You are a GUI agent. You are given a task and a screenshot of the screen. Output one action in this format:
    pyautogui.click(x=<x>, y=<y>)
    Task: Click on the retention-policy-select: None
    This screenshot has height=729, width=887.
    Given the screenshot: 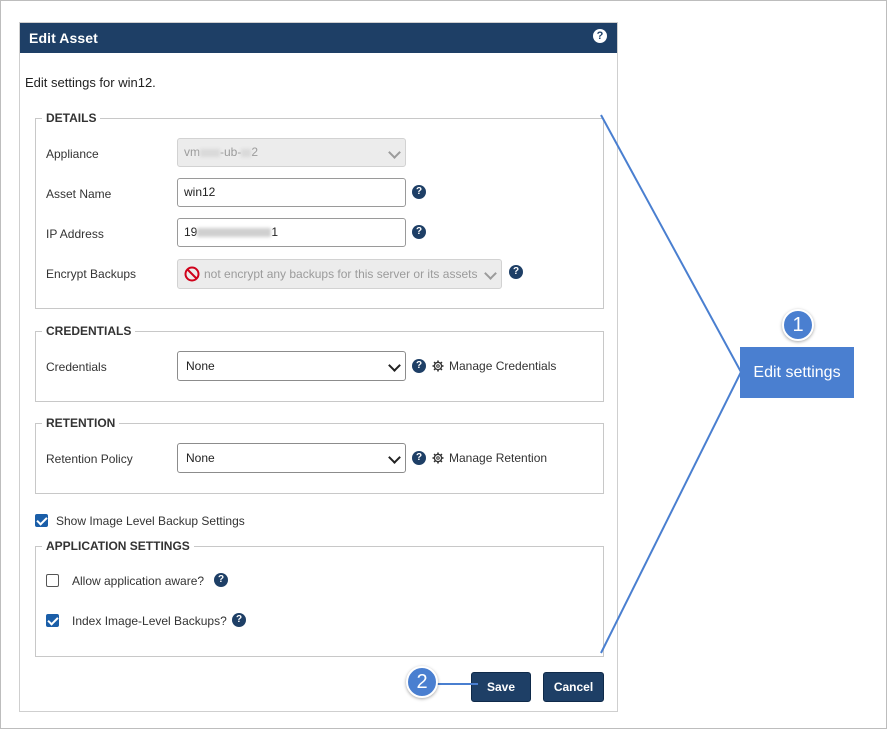 What is the action you would take?
    pyautogui.click(x=291, y=458)
    